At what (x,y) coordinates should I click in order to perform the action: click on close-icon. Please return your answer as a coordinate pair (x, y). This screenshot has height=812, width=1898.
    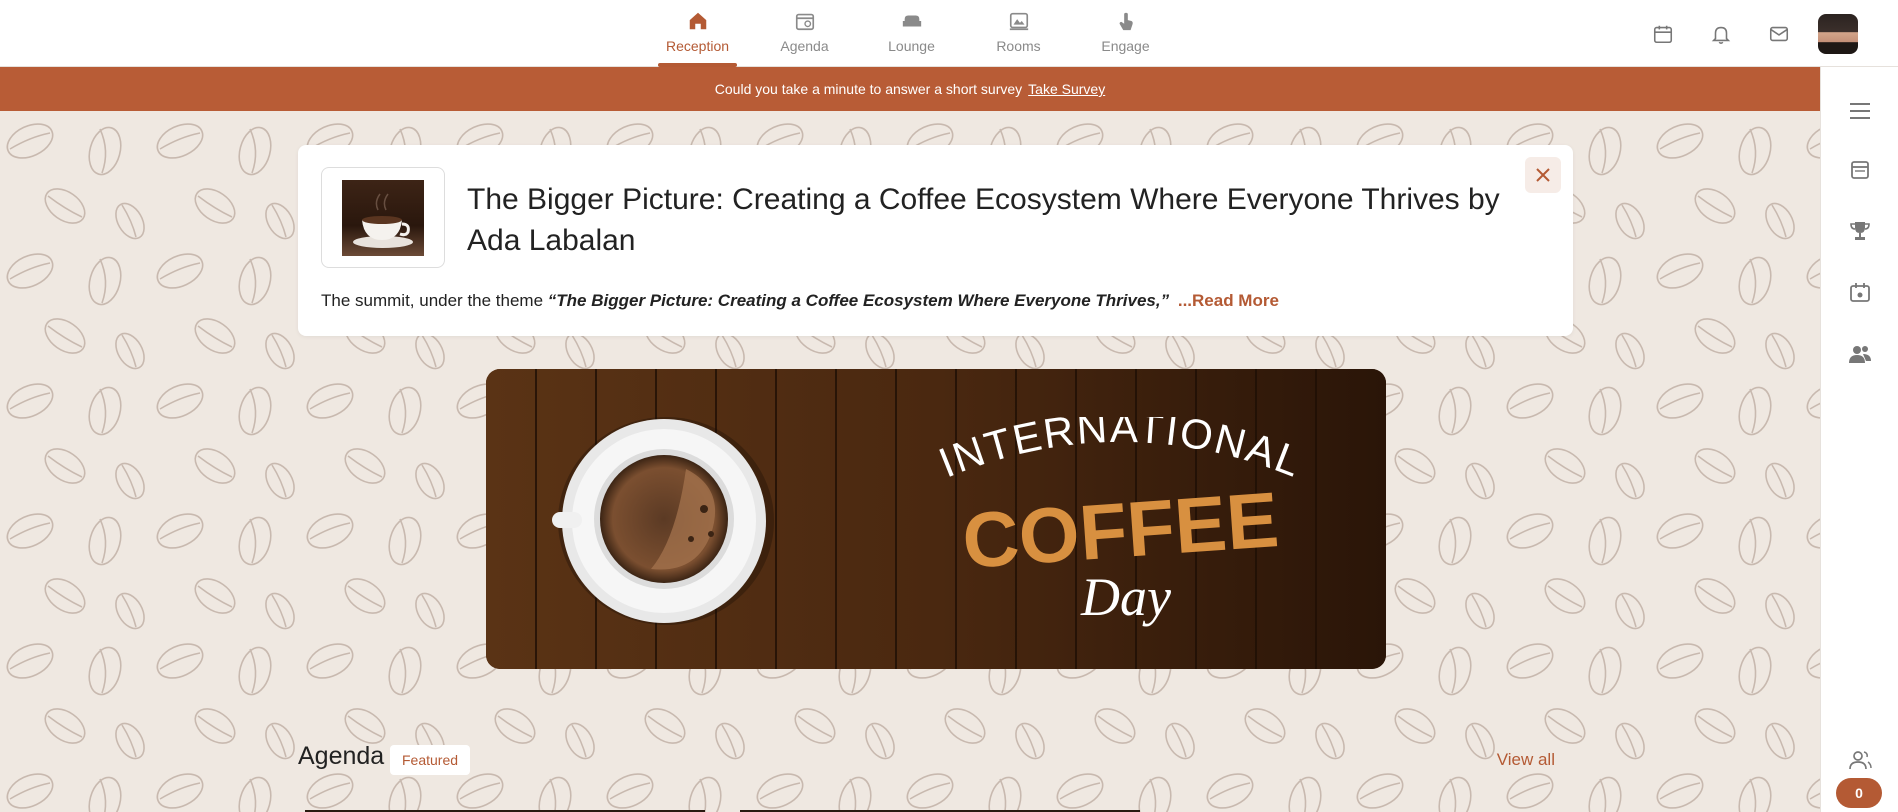
    Looking at the image, I should click on (1543, 175).